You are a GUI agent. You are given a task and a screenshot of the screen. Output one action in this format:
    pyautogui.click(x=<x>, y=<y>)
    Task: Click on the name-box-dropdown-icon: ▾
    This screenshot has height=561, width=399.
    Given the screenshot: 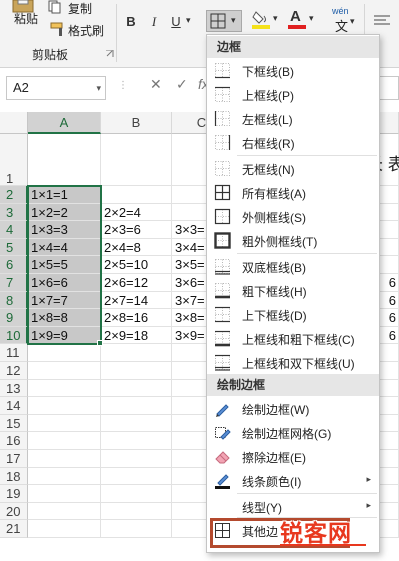 What is the action you would take?
    pyautogui.click(x=98, y=88)
    